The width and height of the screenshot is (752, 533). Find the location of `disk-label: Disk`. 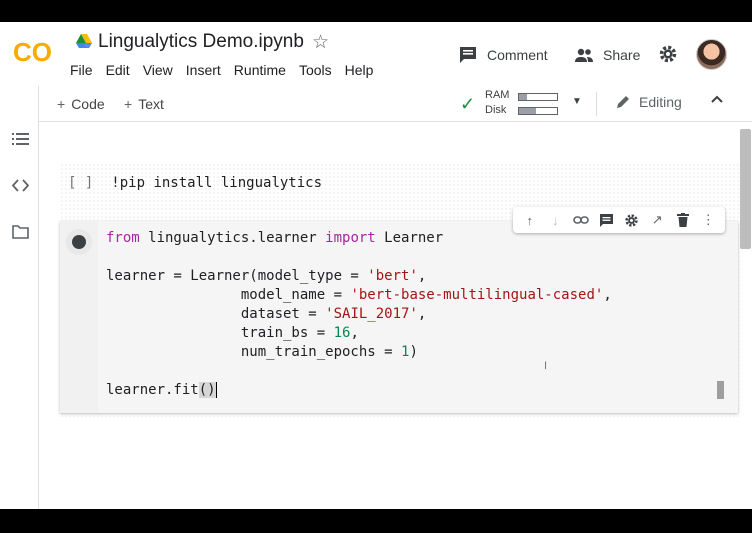

disk-label: Disk is located at coordinates (496, 110).